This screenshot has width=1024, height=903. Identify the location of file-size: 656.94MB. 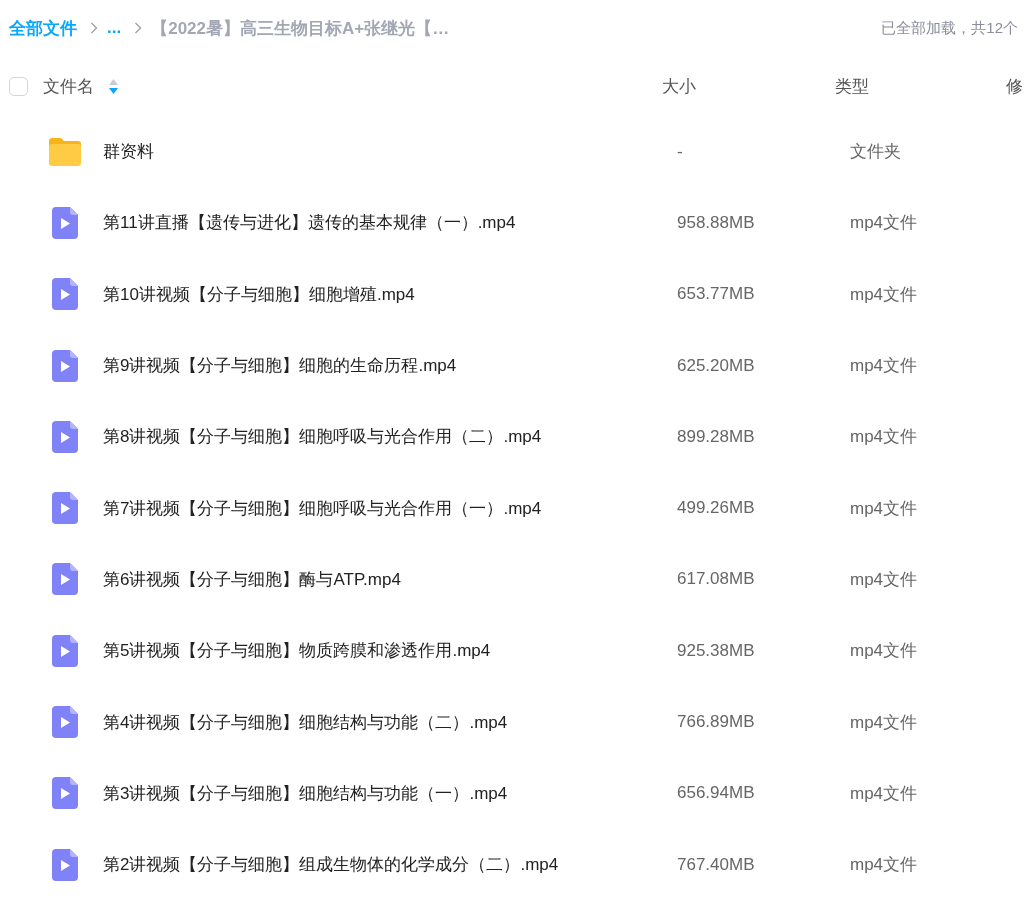
(716, 793).